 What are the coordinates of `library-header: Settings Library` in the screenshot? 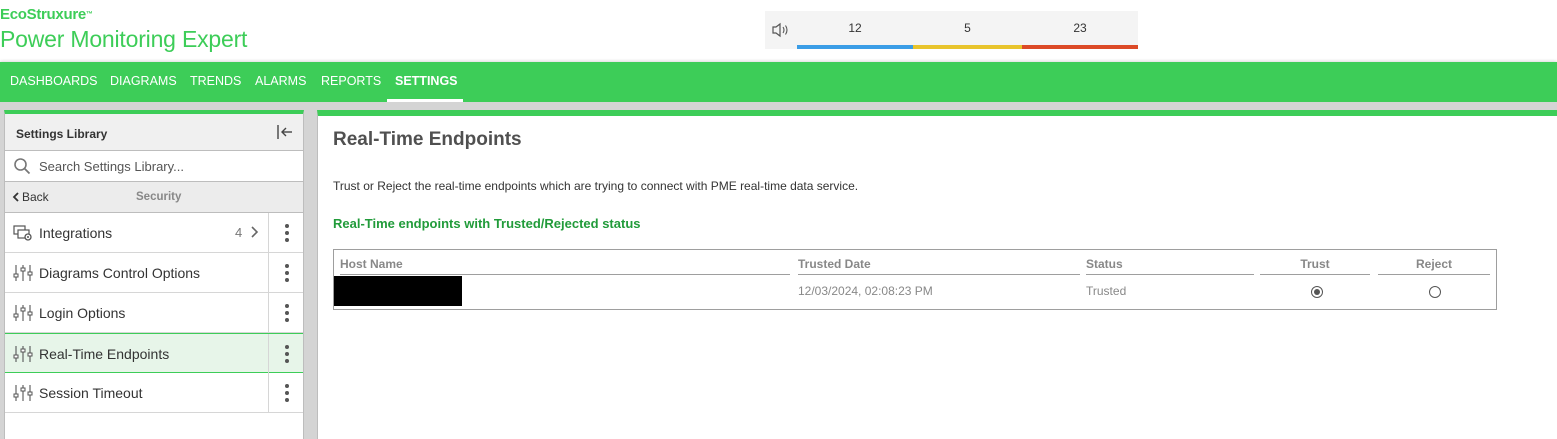 It's located at (154, 132).